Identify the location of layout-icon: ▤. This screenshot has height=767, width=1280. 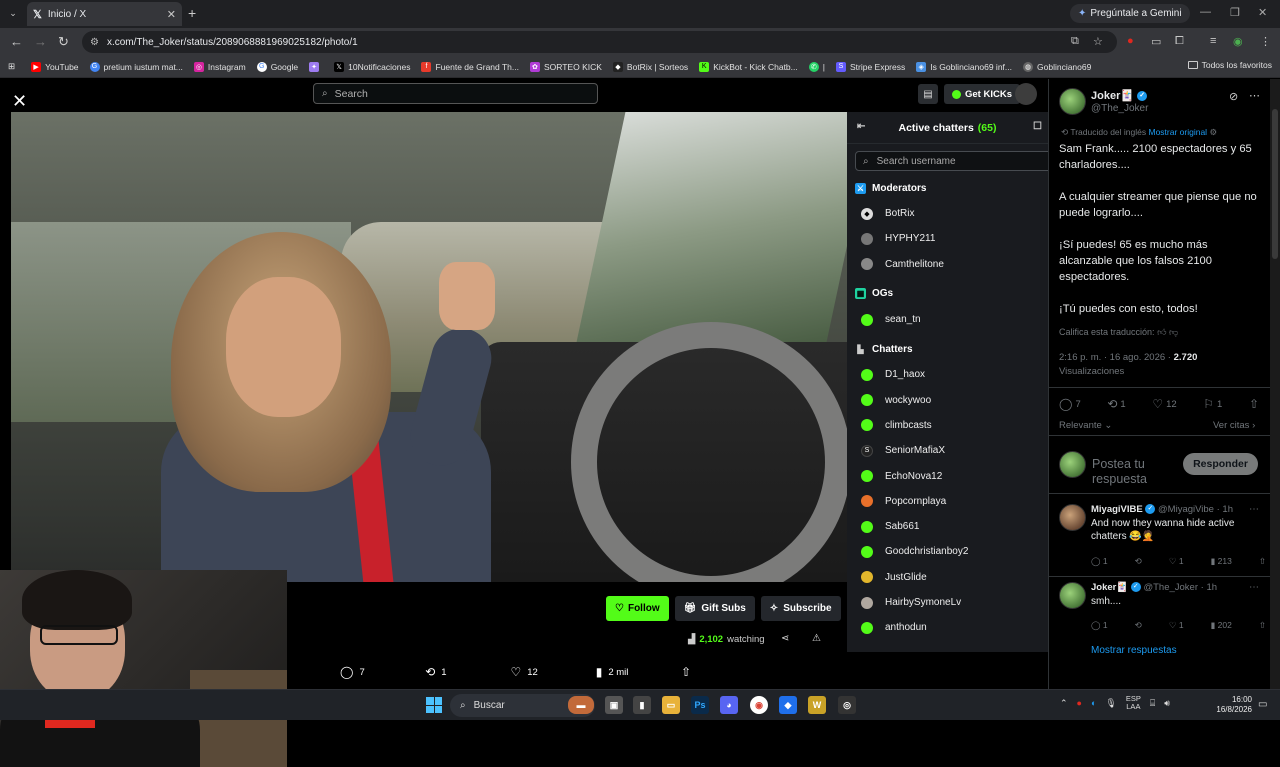
(928, 94).